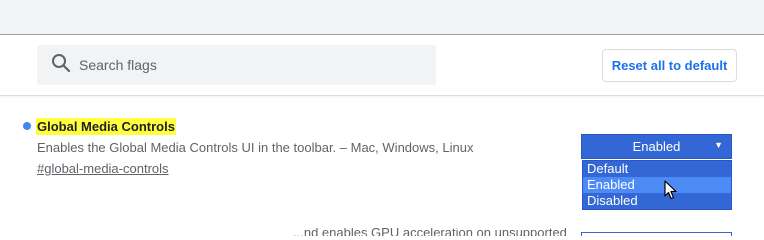 This screenshot has height=240, width=764. What do you see at coordinates (61, 65) in the screenshot?
I see `search-icon` at bounding box center [61, 65].